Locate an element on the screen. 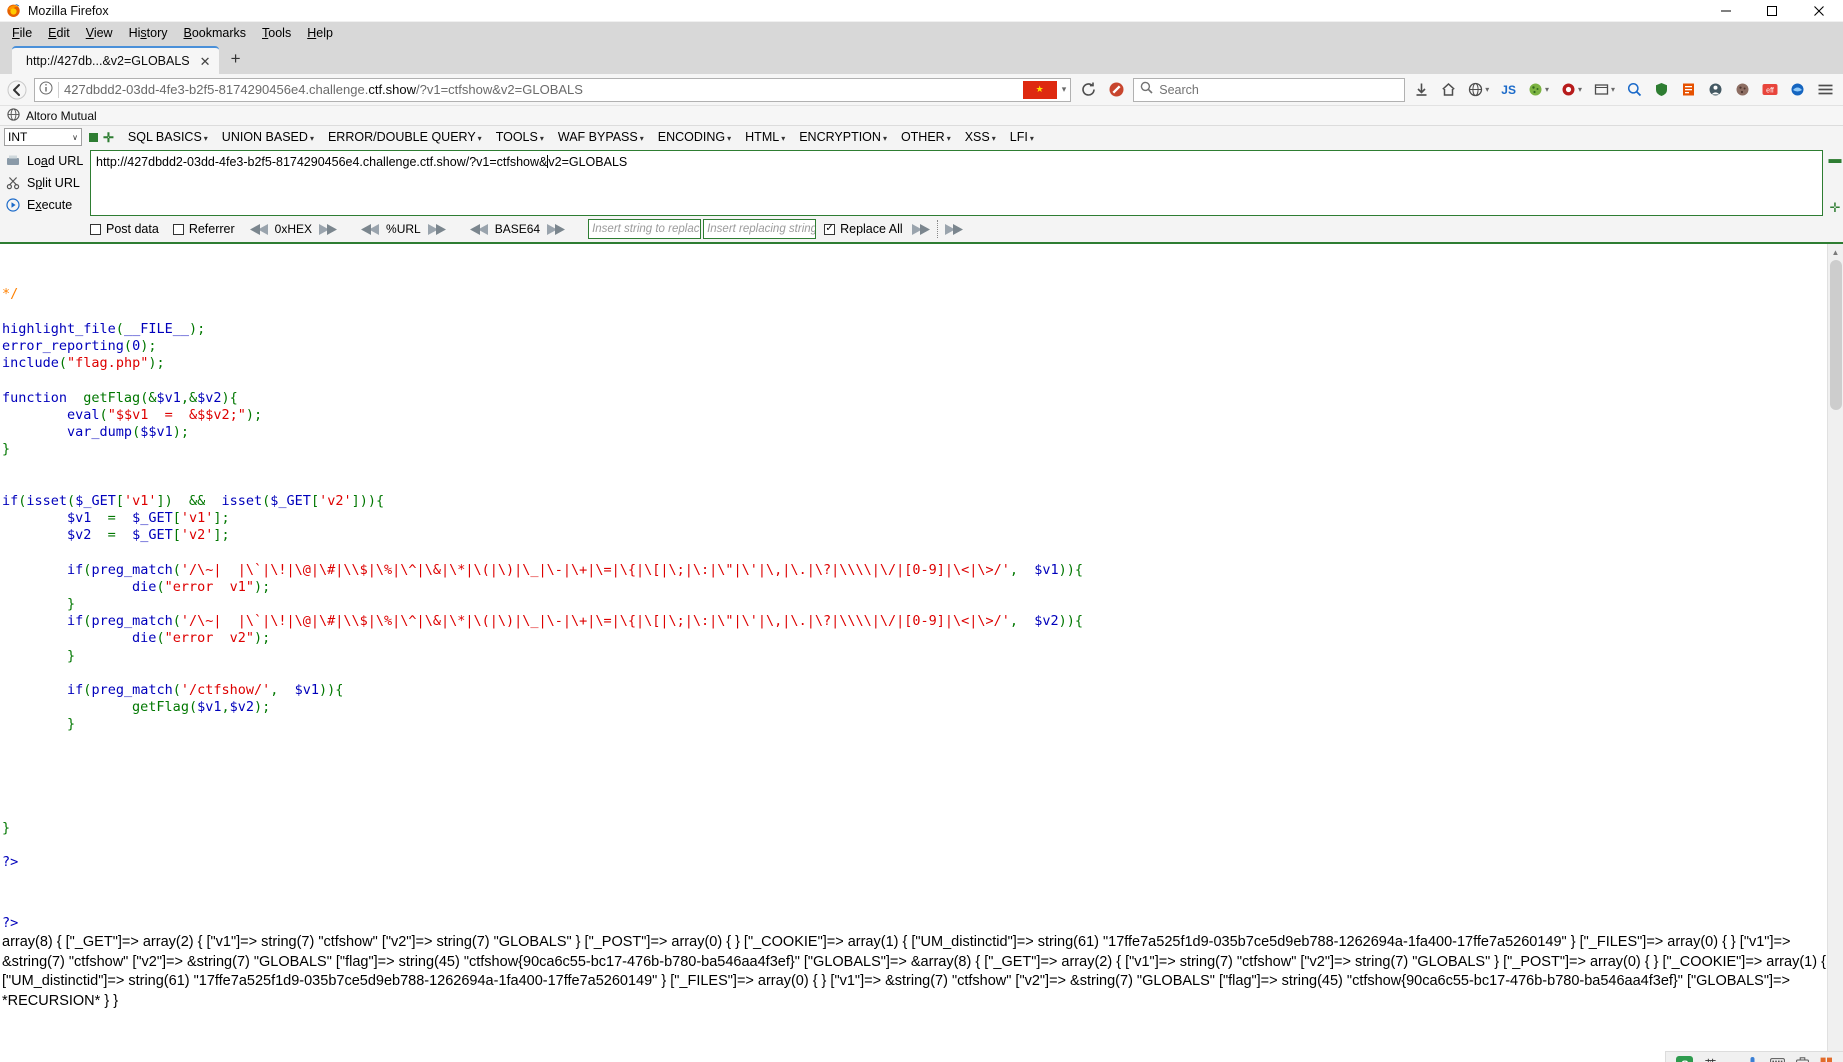 The height and width of the screenshot is (1062, 1843). downloads-icon is located at coordinates (1421, 90).